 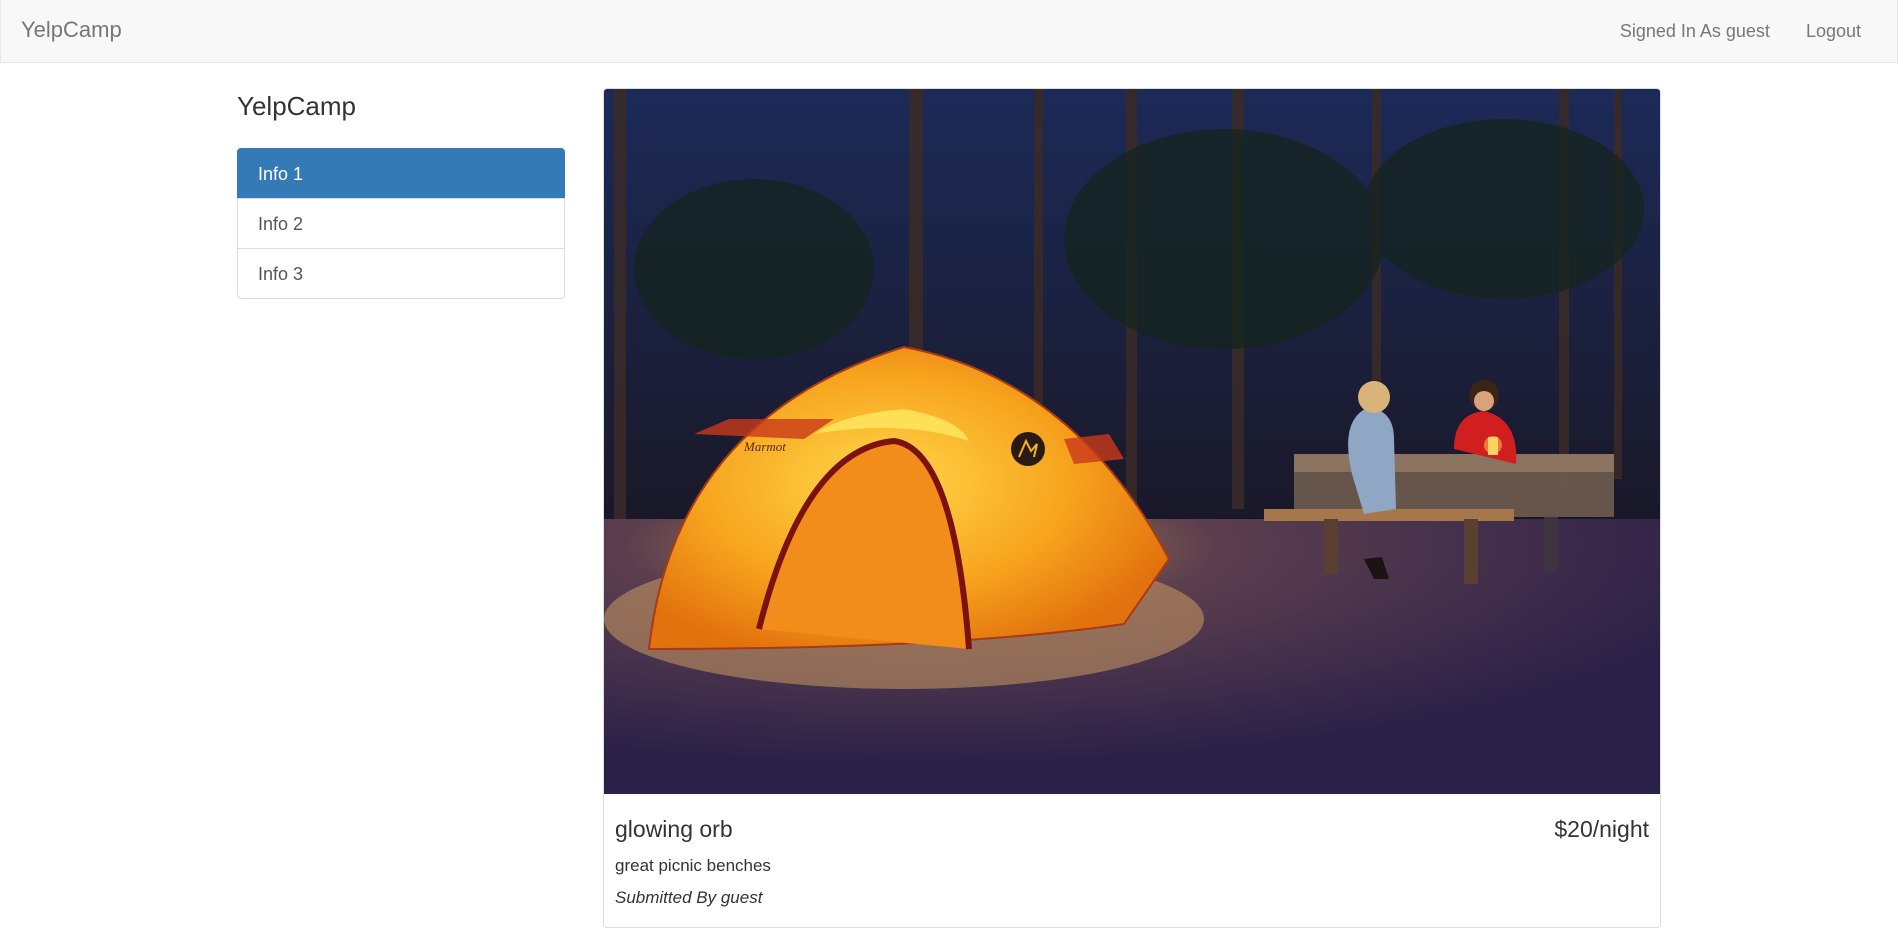 I want to click on sidebar-item-info-1: Info 1, so click(x=401, y=173).